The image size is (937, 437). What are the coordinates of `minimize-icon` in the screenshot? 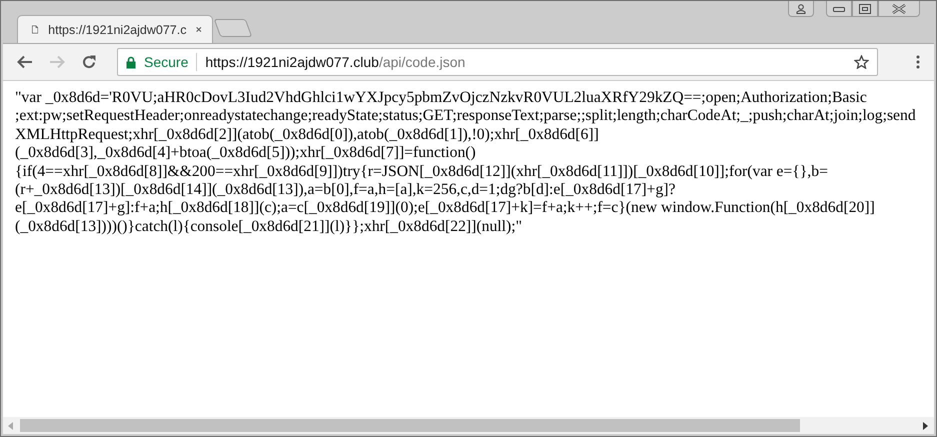 It's located at (839, 9).